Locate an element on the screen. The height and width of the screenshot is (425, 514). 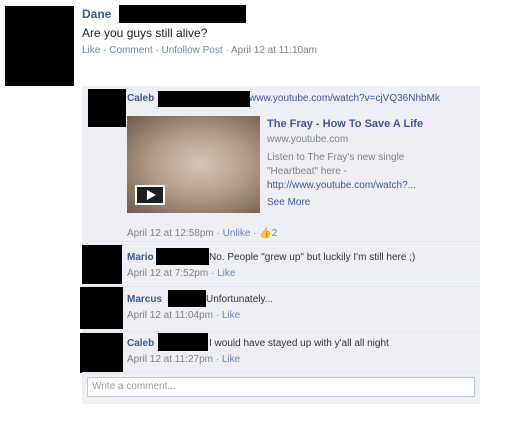
post-header: Dane is located at coordinates (96, 14).